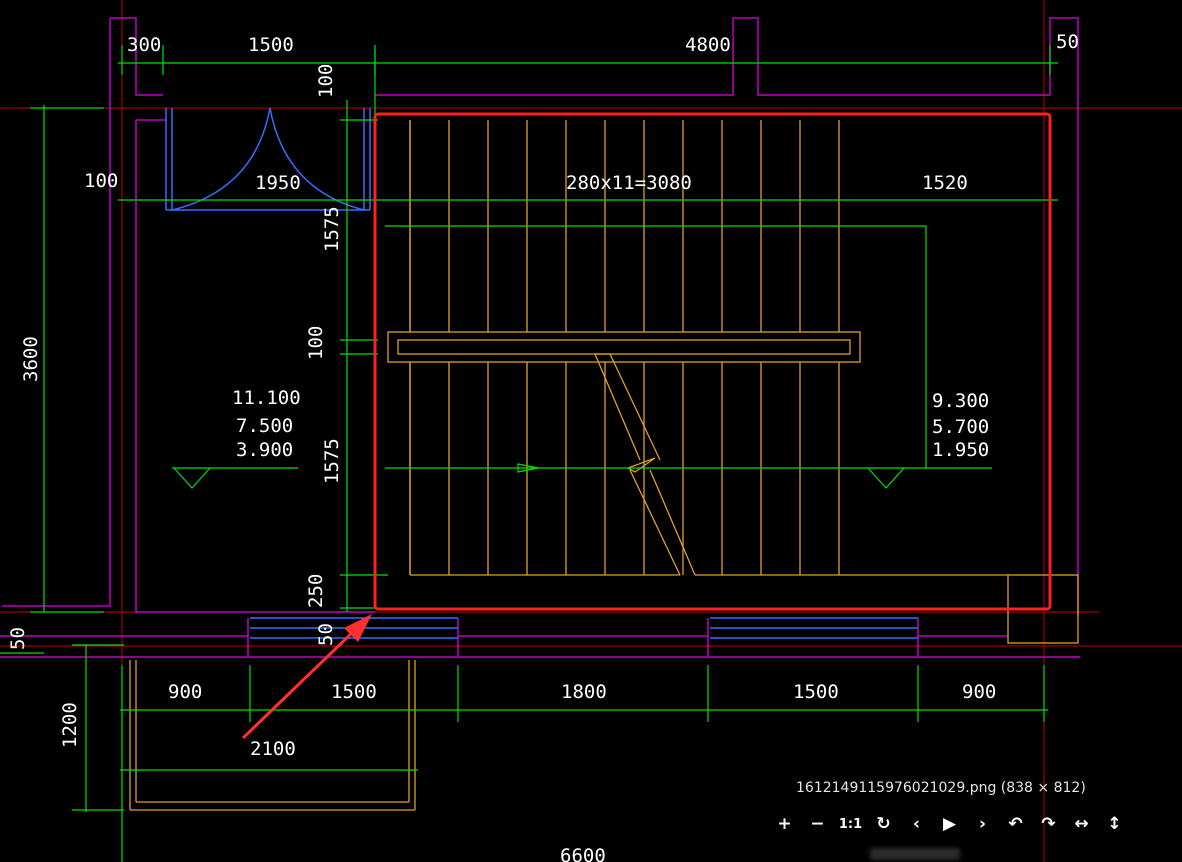  What do you see at coordinates (1114, 824) in the screenshot?
I see `flip-vertical-button: ↕` at bounding box center [1114, 824].